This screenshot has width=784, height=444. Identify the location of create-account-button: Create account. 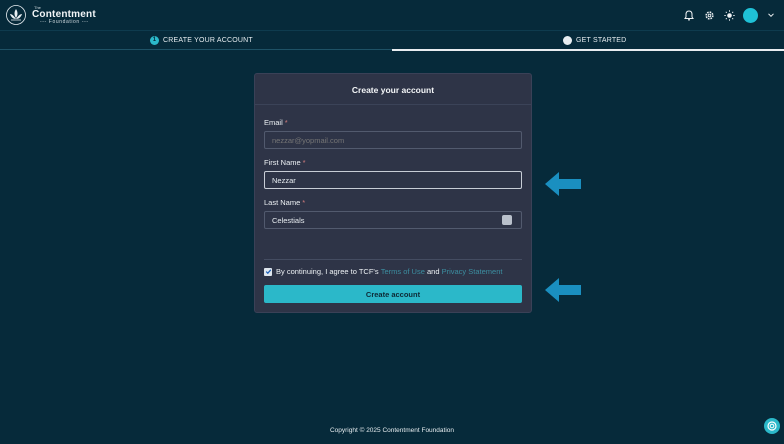
(393, 294).